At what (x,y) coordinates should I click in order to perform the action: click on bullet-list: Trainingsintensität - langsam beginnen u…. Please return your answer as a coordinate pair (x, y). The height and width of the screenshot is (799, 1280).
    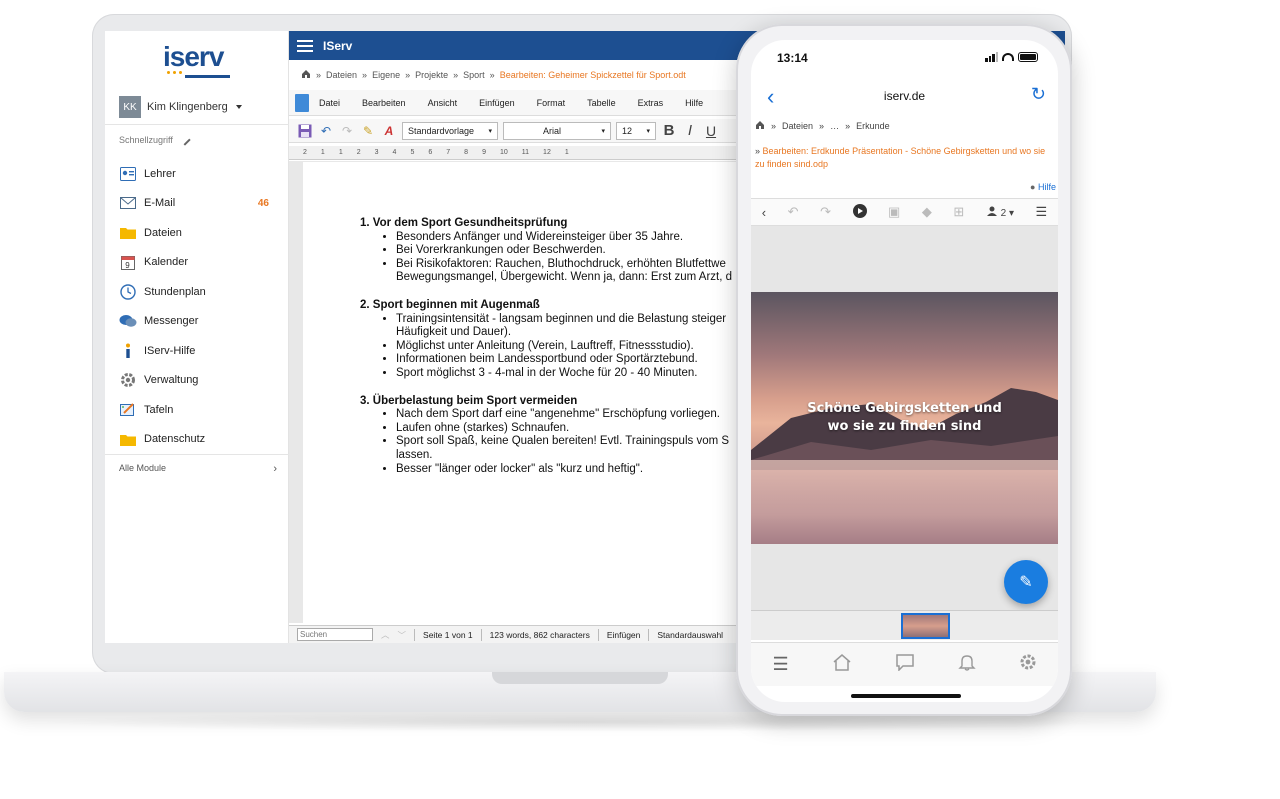
    Looking at the image, I should click on (551, 347).